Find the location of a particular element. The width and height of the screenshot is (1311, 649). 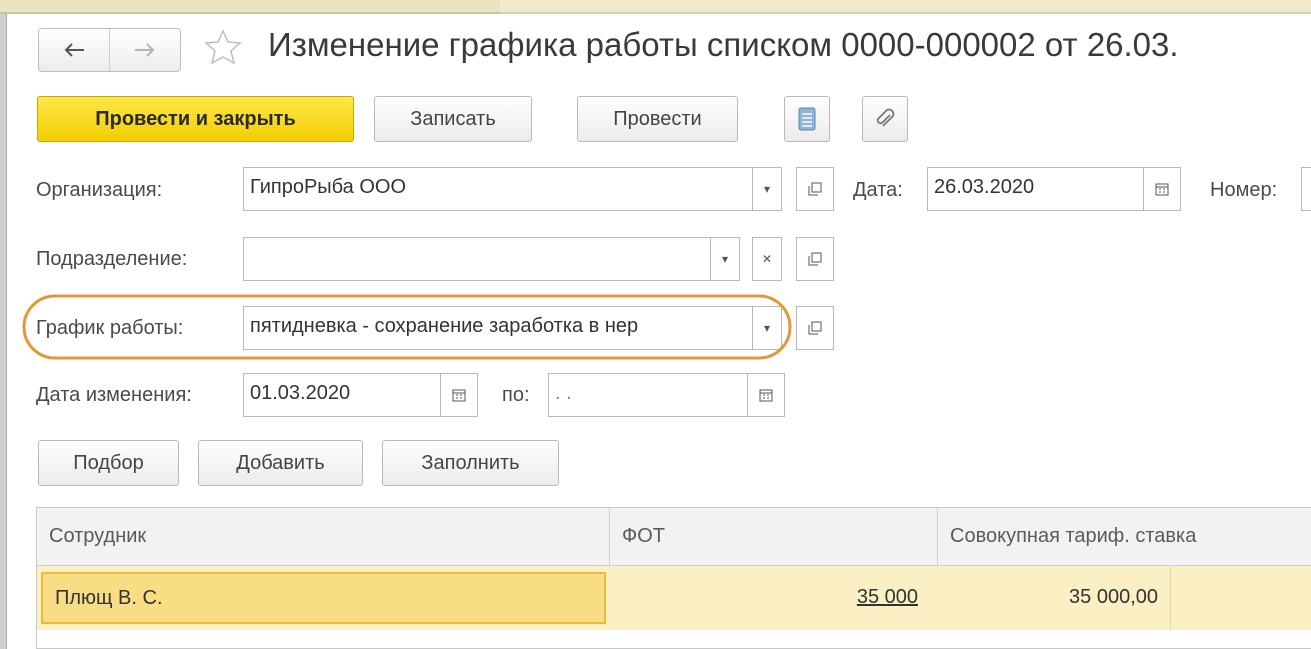

table-row: Плющ В. С. 35 000 35 000,00 is located at coordinates (674, 598).